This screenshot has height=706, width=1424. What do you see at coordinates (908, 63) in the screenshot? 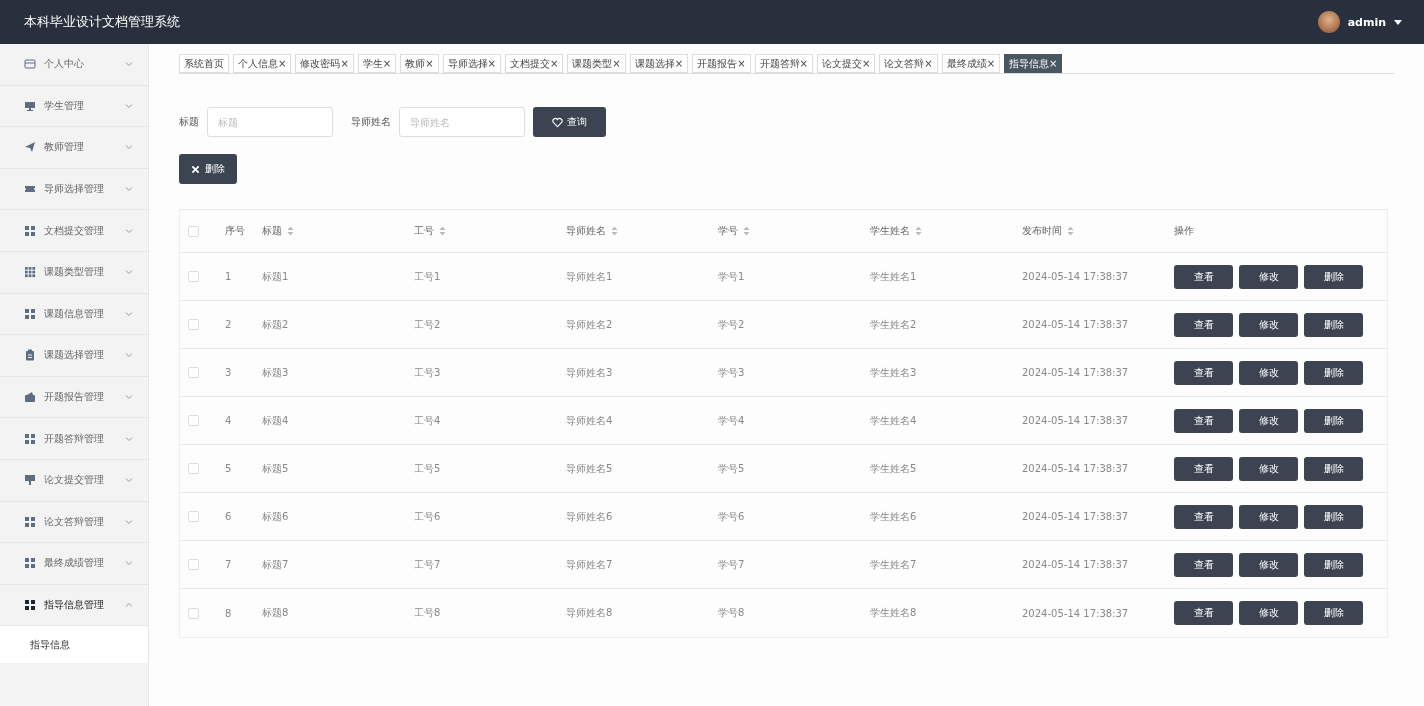
I see `tab: 论文答辩×` at bounding box center [908, 63].